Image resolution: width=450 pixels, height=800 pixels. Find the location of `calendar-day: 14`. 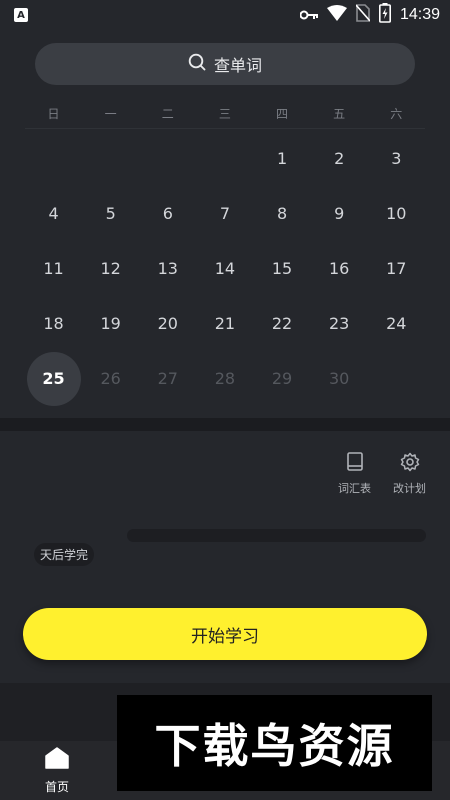

calendar-day: 14 is located at coordinates (224, 268).